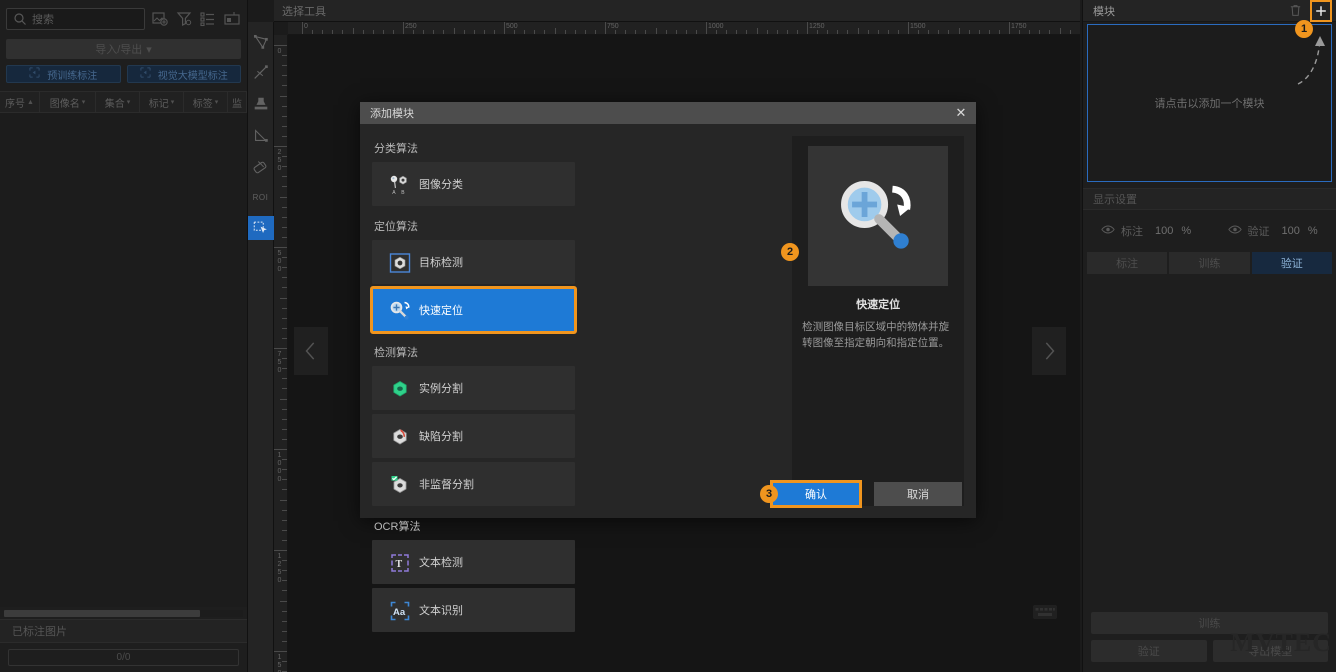 The height and width of the screenshot is (672, 1336). I want to click on validation-opacity-label: 验证, so click(1258, 232).